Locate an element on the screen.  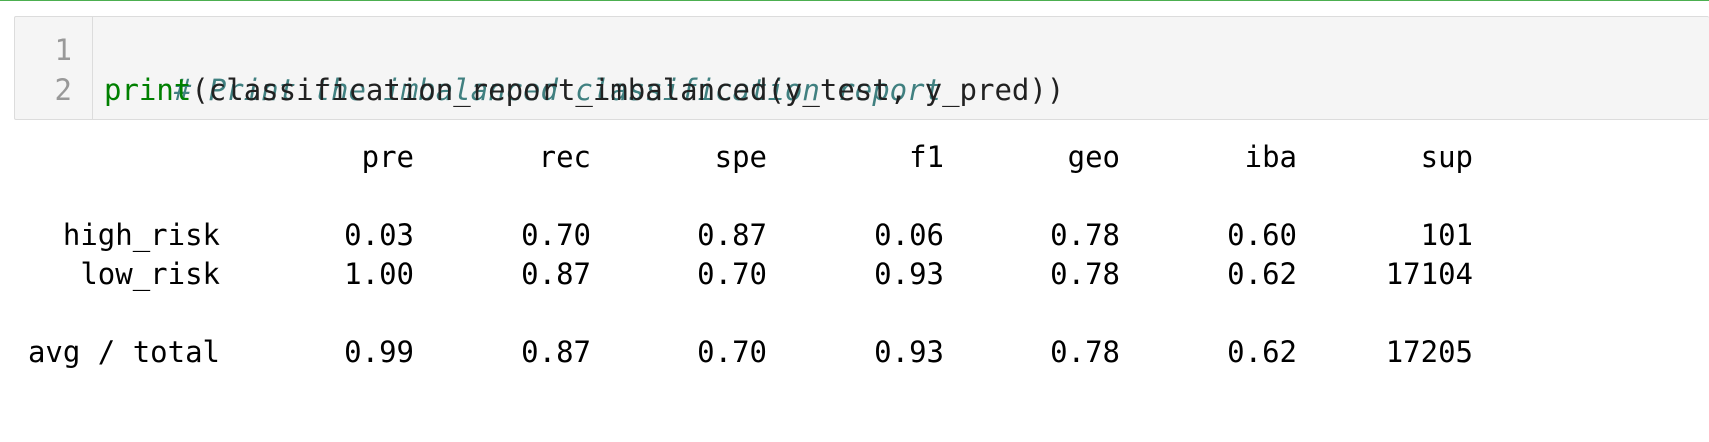
table-cell: 101 is located at coordinates (1446, 235).